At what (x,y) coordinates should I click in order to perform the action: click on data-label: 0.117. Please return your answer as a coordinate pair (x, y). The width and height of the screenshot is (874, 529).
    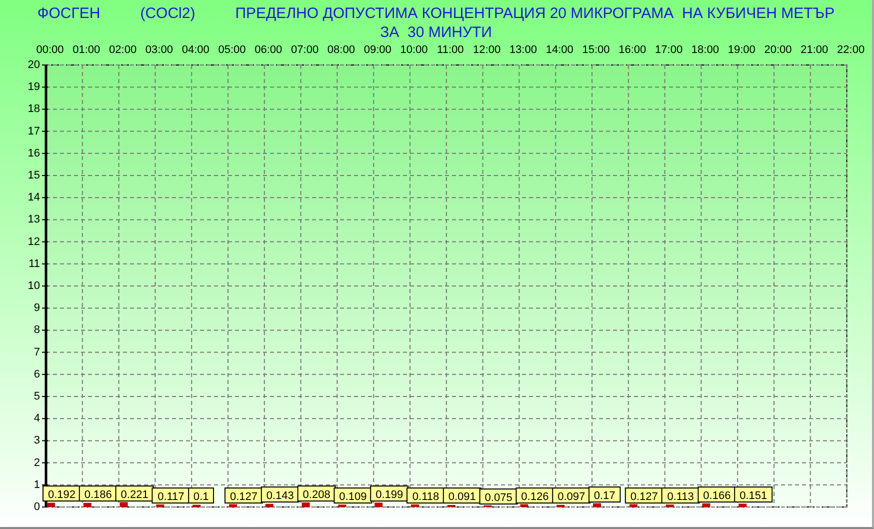
    Looking at the image, I should click on (171, 496).